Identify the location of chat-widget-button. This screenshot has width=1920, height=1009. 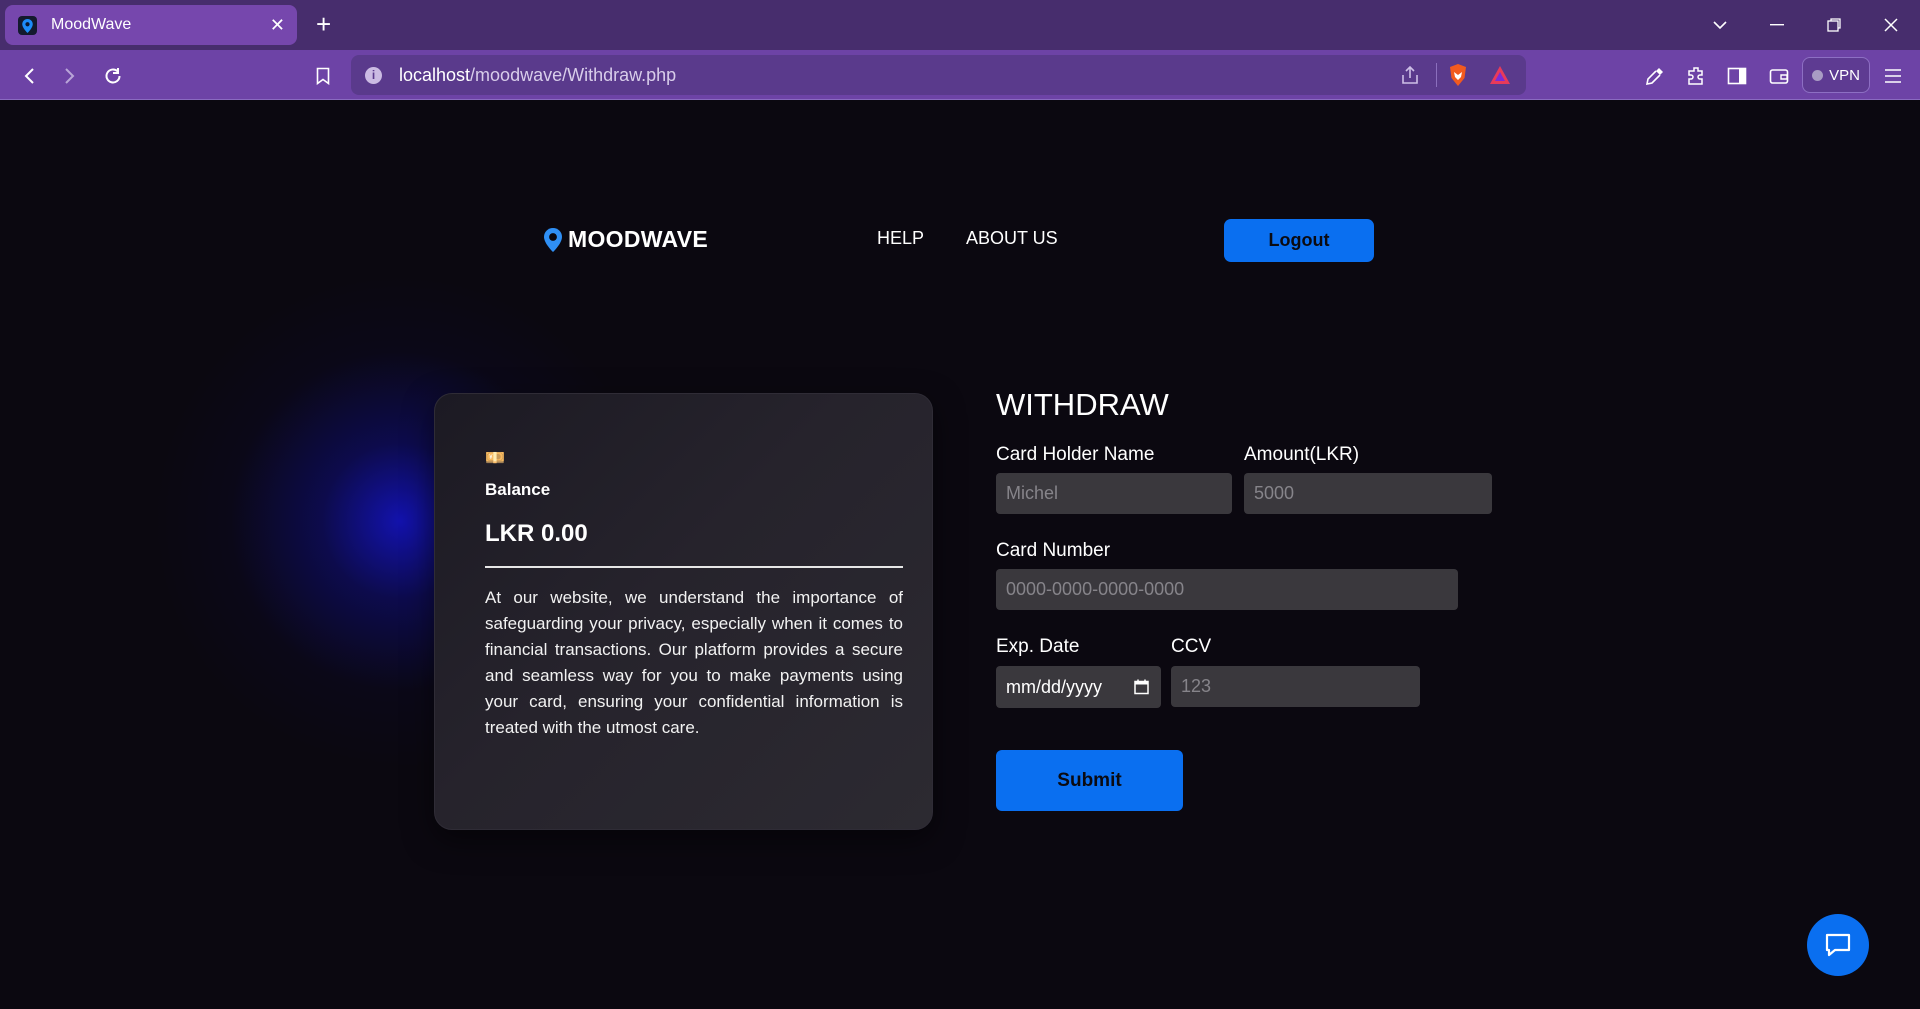
(1838, 945).